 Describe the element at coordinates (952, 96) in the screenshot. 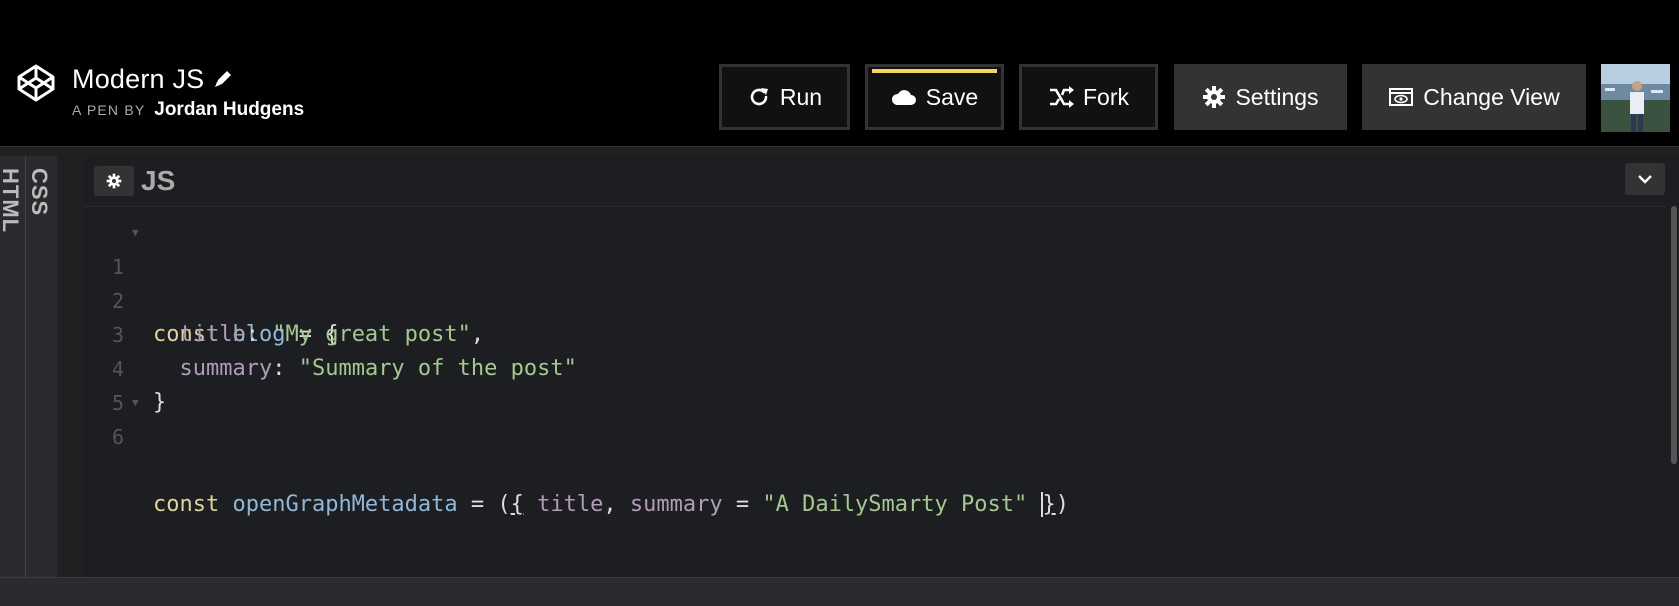

I see `save-label: Save` at that location.